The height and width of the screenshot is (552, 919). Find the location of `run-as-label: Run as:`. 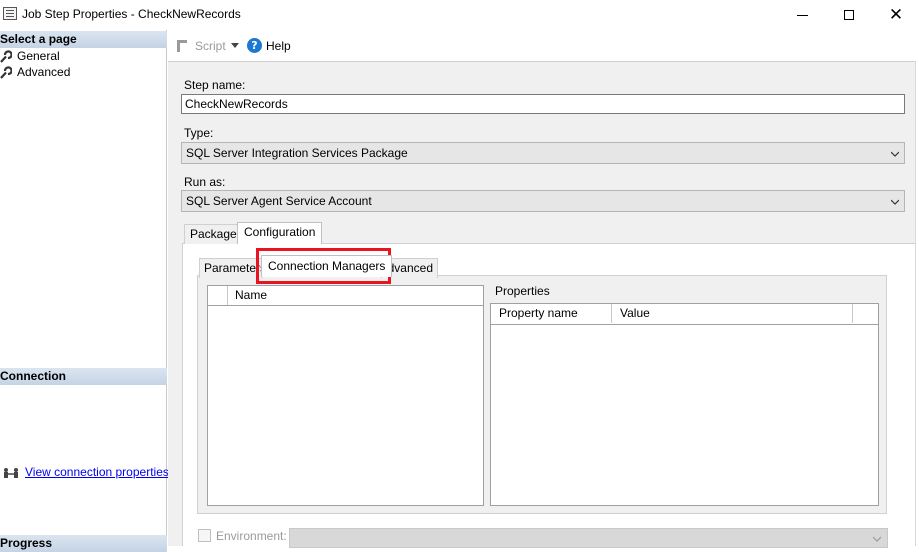

run-as-label: Run as: is located at coordinates (205, 182).